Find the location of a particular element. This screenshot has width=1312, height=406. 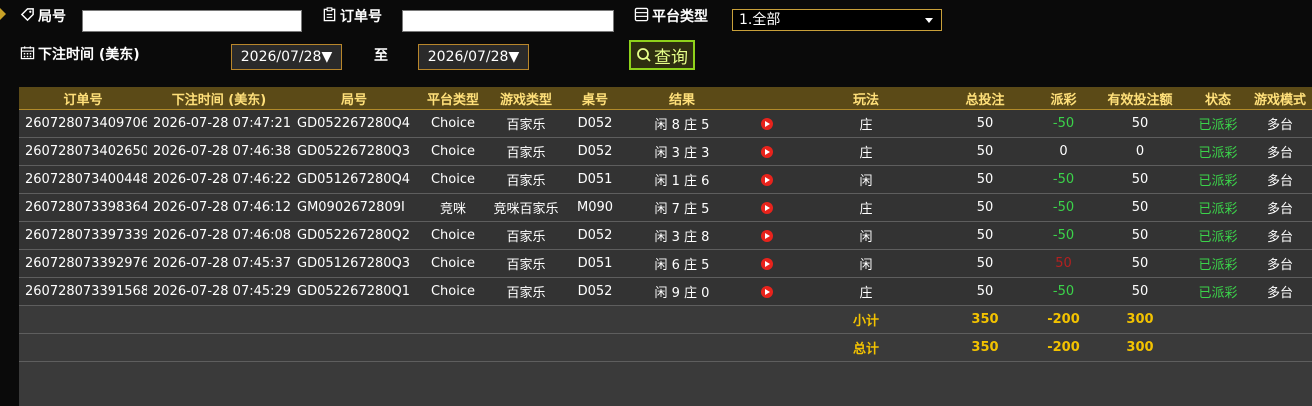

cell-time: 2026-07-28 07:46:12 is located at coordinates (219, 207).